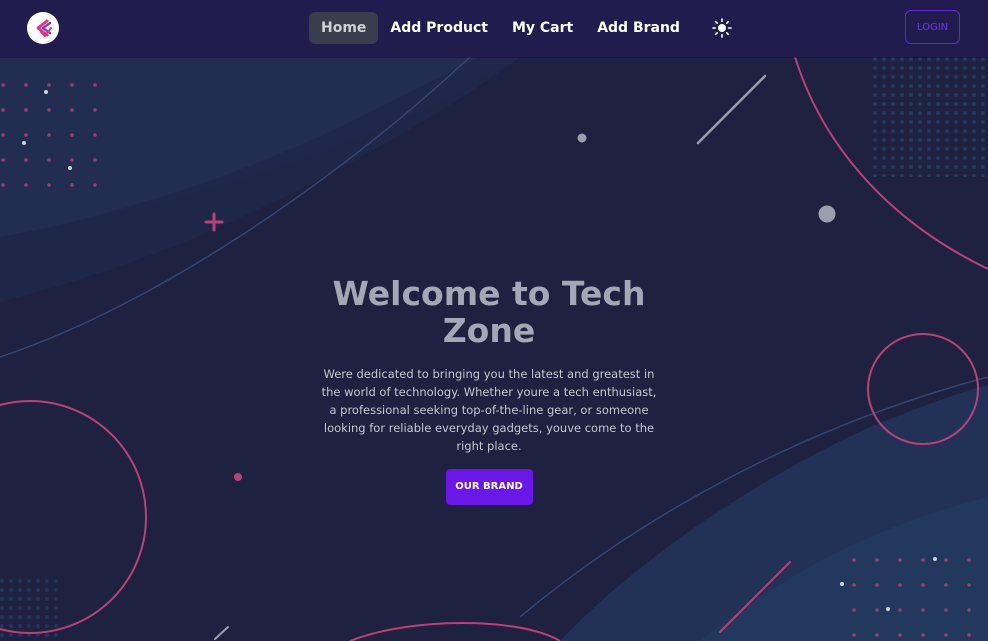  What do you see at coordinates (932, 27) in the screenshot?
I see `login-button: LOGIN` at bounding box center [932, 27].